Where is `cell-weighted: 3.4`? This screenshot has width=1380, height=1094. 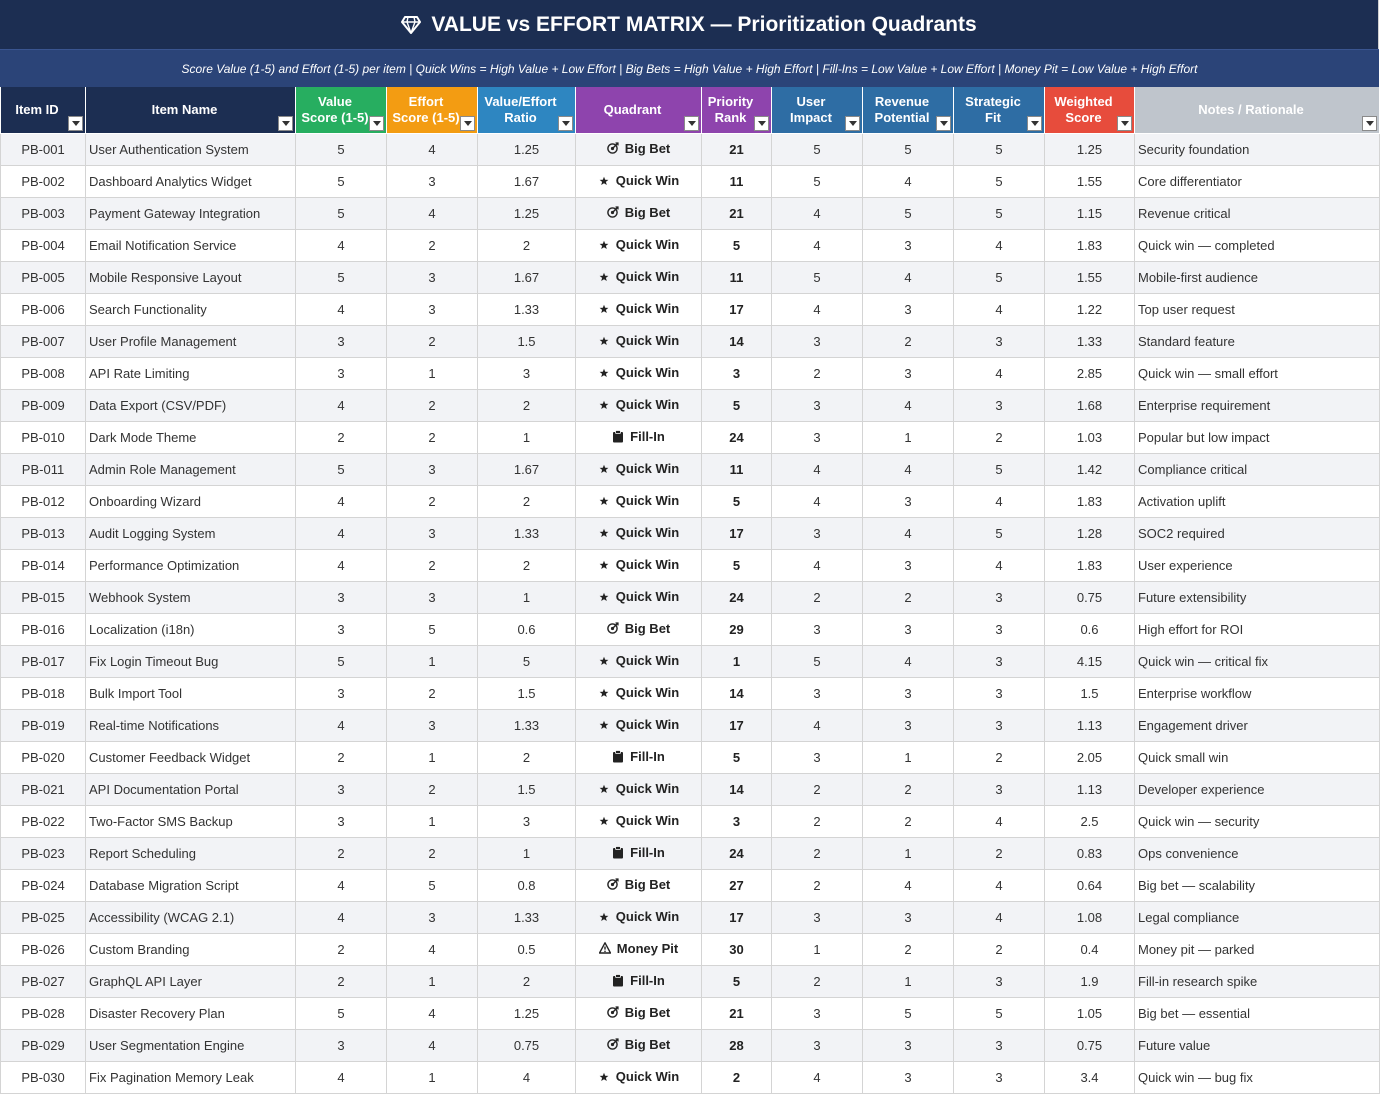
cell-weighted: 3.4 is located at coordinates (1089, 1077).